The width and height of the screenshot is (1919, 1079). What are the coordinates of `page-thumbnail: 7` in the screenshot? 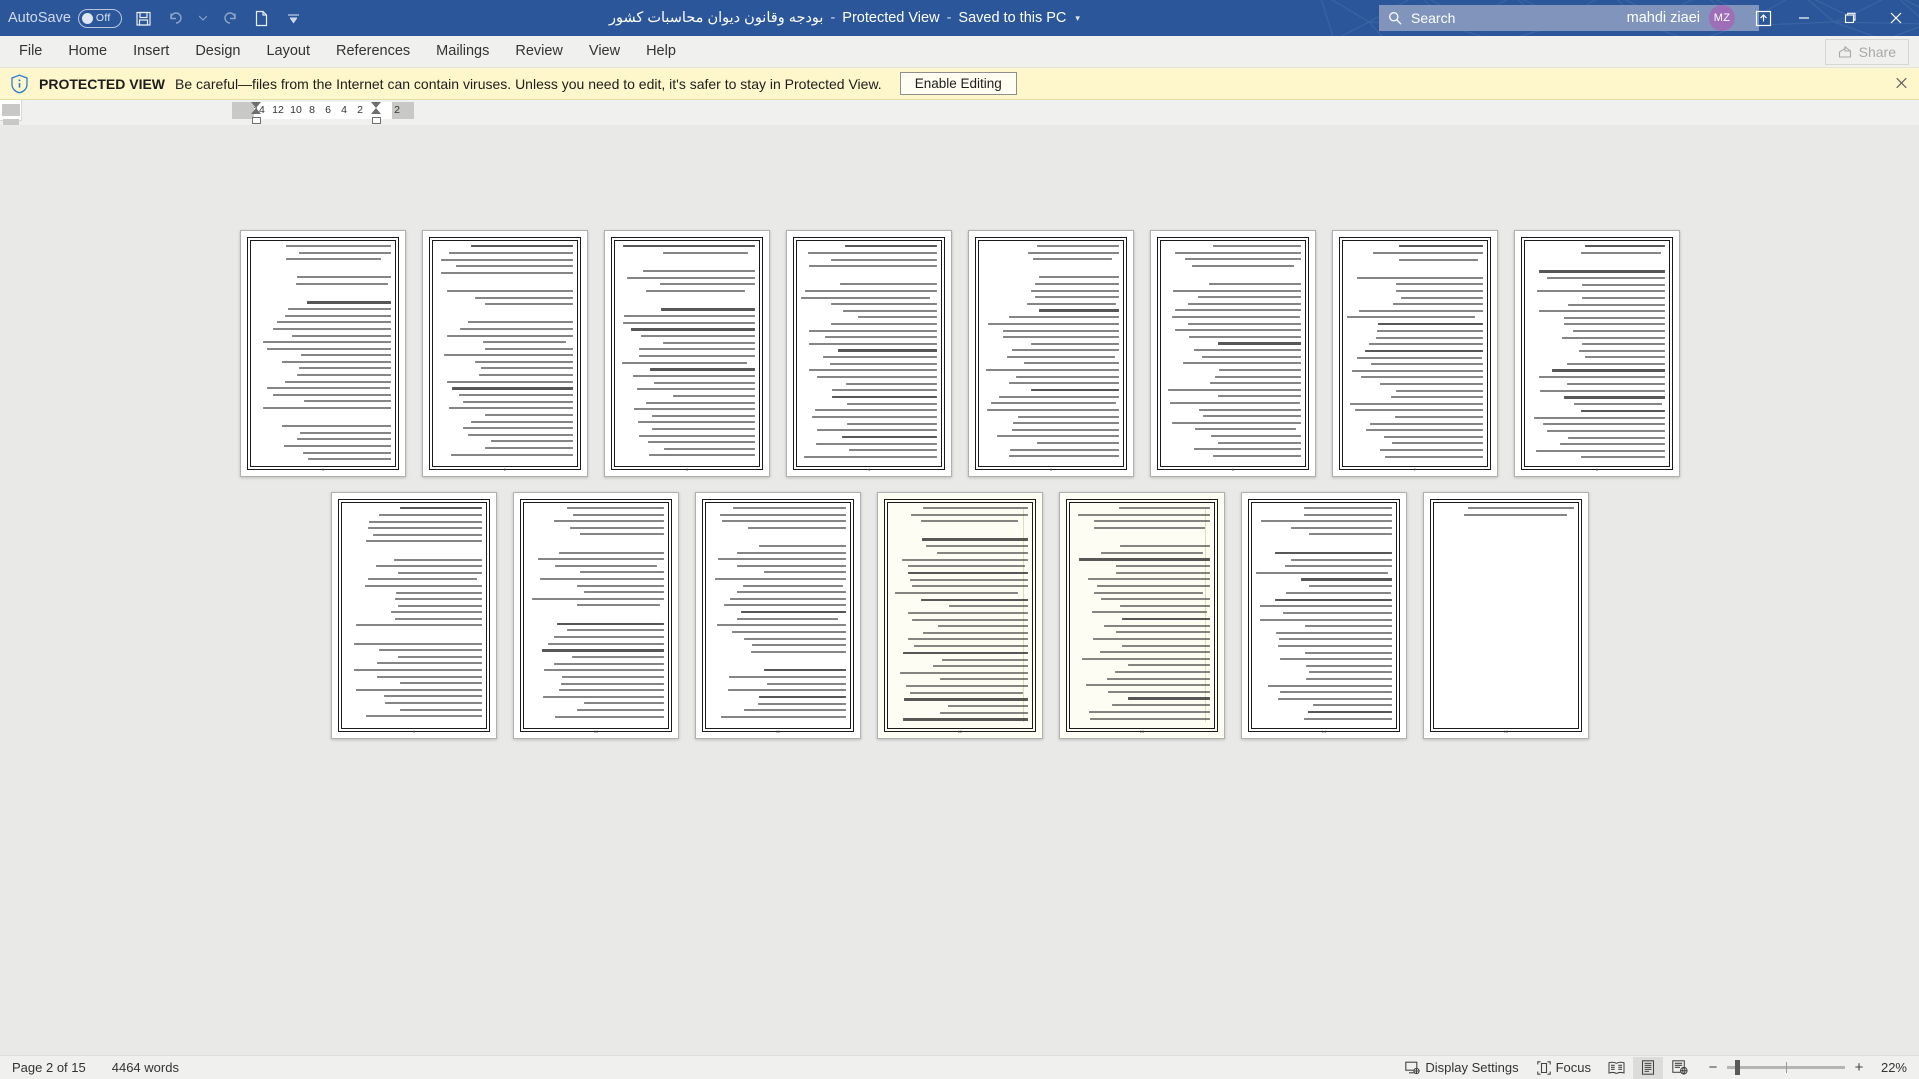 It's located at (1415, 353).